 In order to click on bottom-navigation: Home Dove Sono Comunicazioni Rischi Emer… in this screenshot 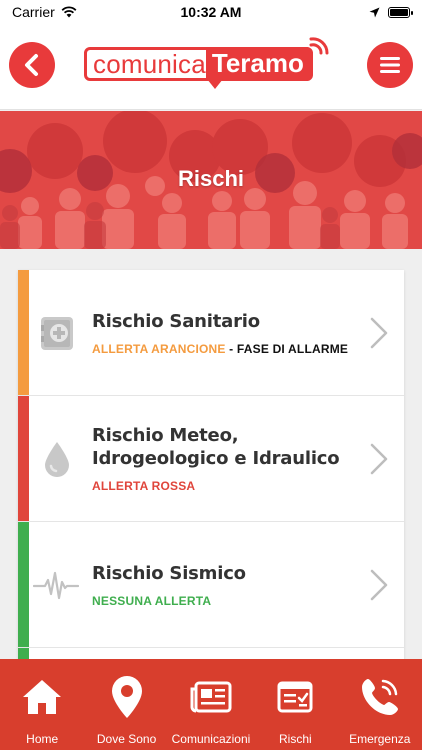, I will do `click(211, 704)`.